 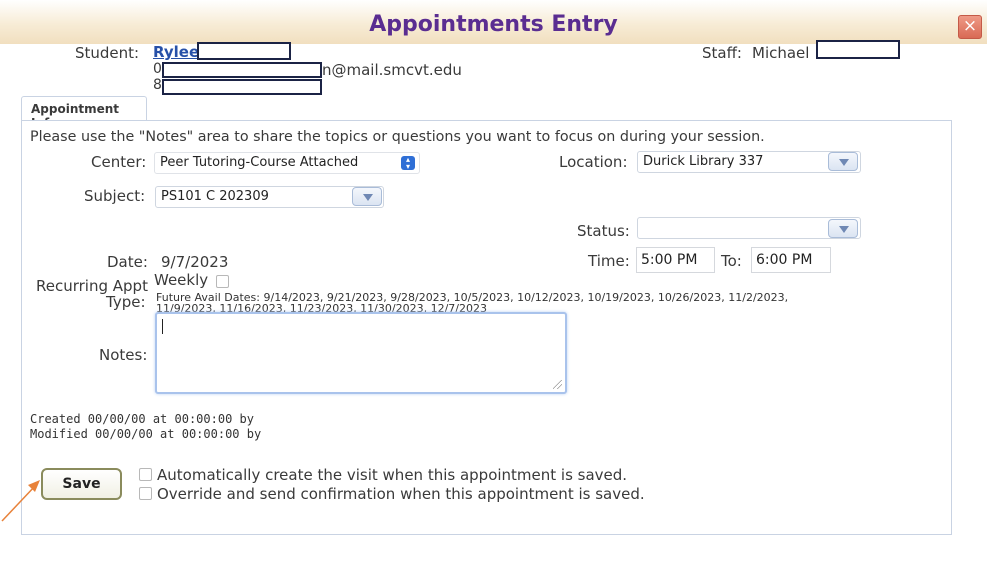 I want to click on recurring-weekly-checkbox, so click(x=222, y=281).